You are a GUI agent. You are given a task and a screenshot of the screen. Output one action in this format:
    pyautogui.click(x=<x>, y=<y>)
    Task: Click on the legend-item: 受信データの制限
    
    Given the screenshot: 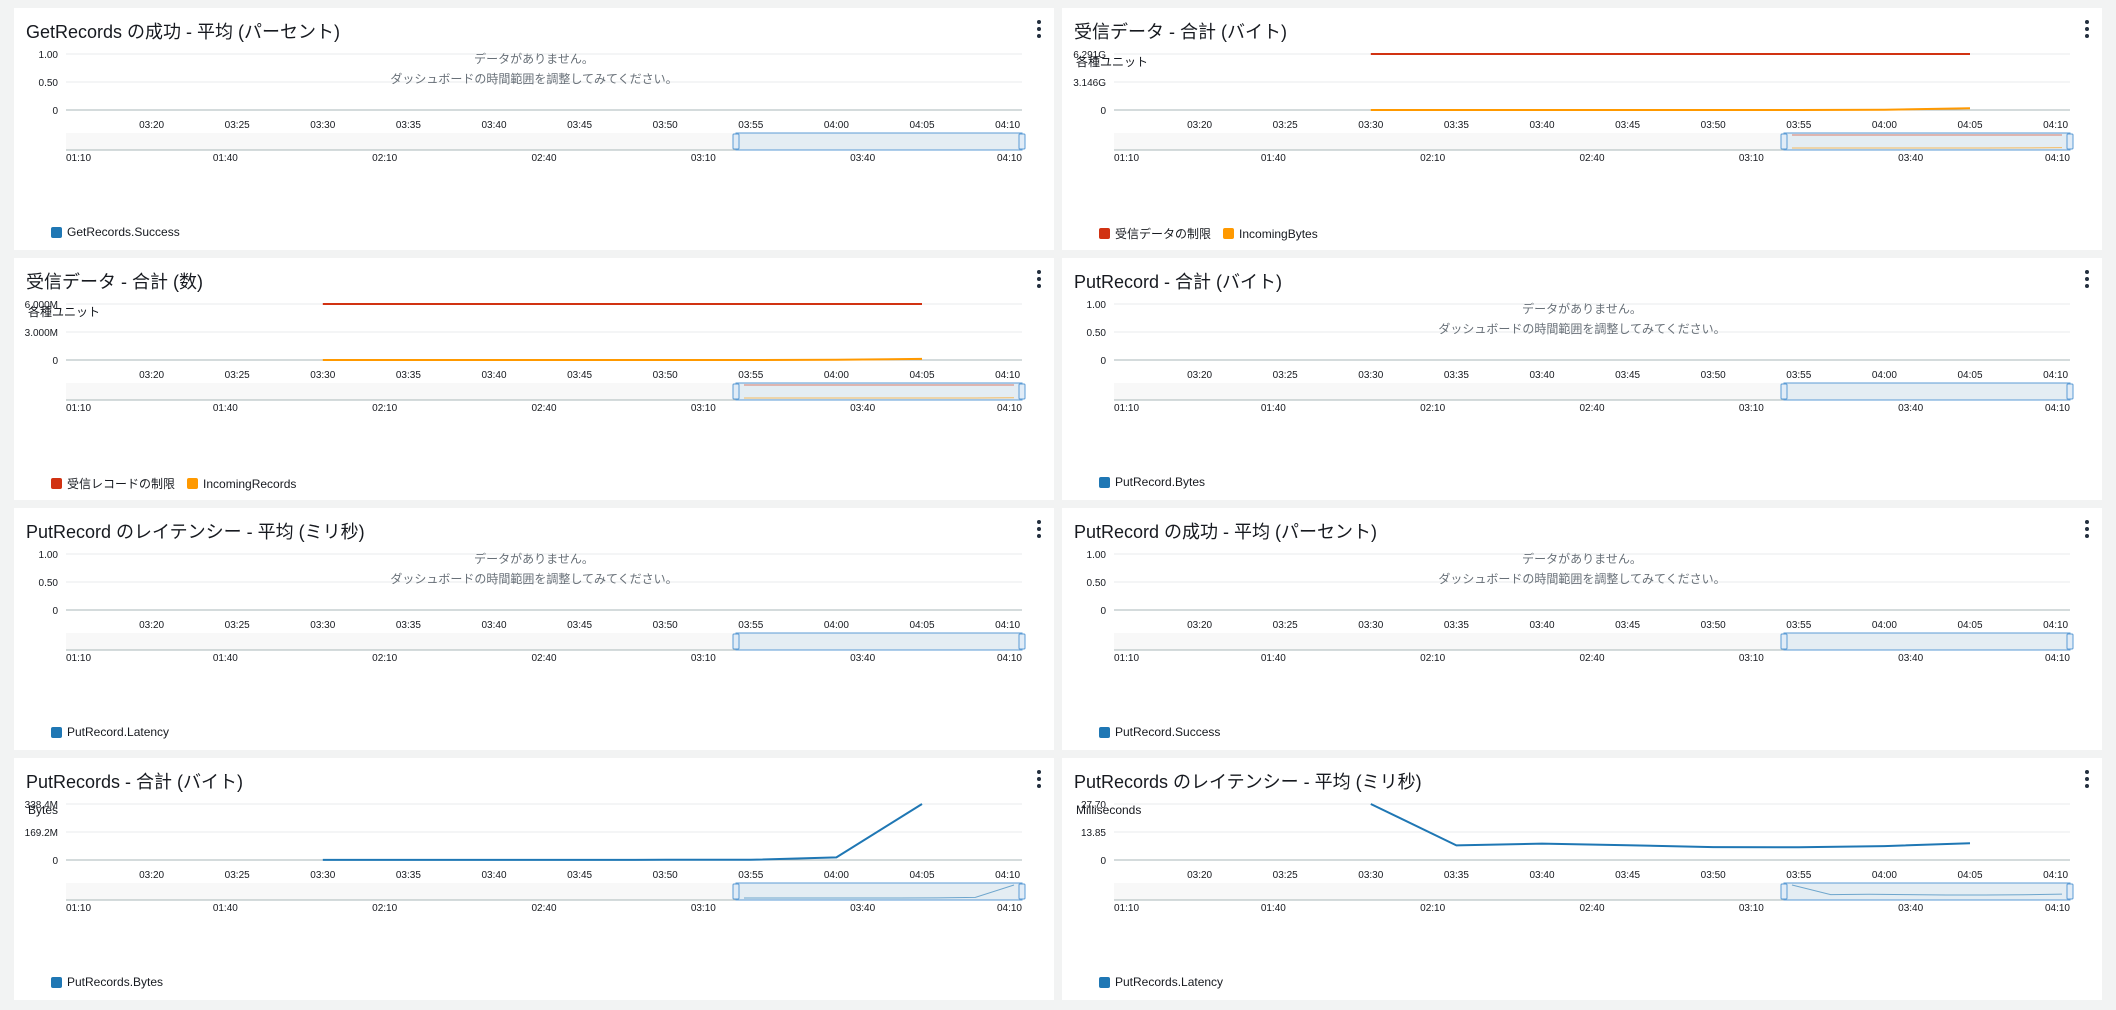 What is the action you would take?
    pyautogui.click(x=1155, y=233)
    